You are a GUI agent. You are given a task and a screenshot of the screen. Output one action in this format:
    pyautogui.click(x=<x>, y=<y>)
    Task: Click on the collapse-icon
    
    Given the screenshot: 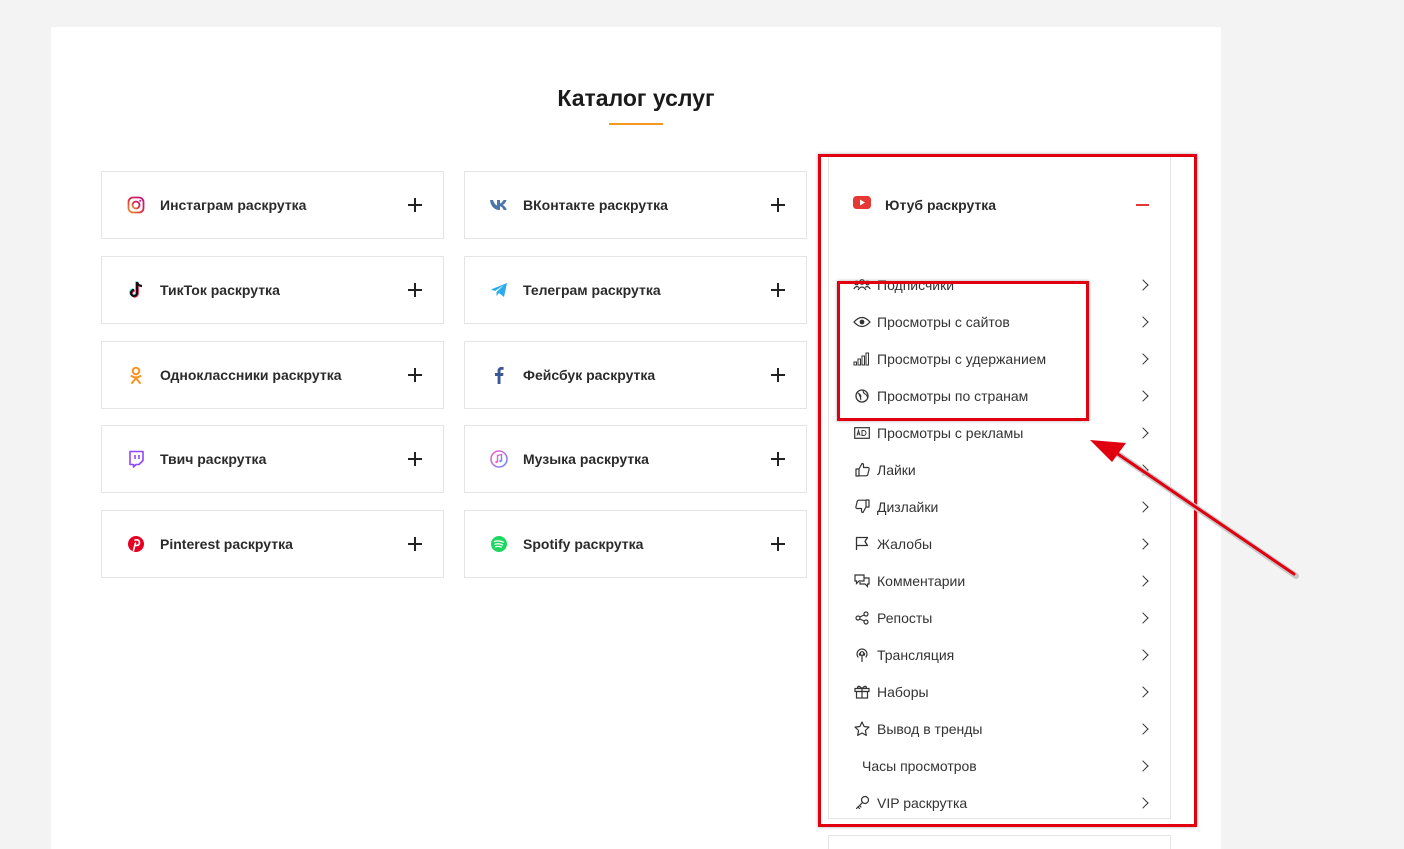 What is the action you would take?
    pyautogui.click(x=1142, y=205)
    